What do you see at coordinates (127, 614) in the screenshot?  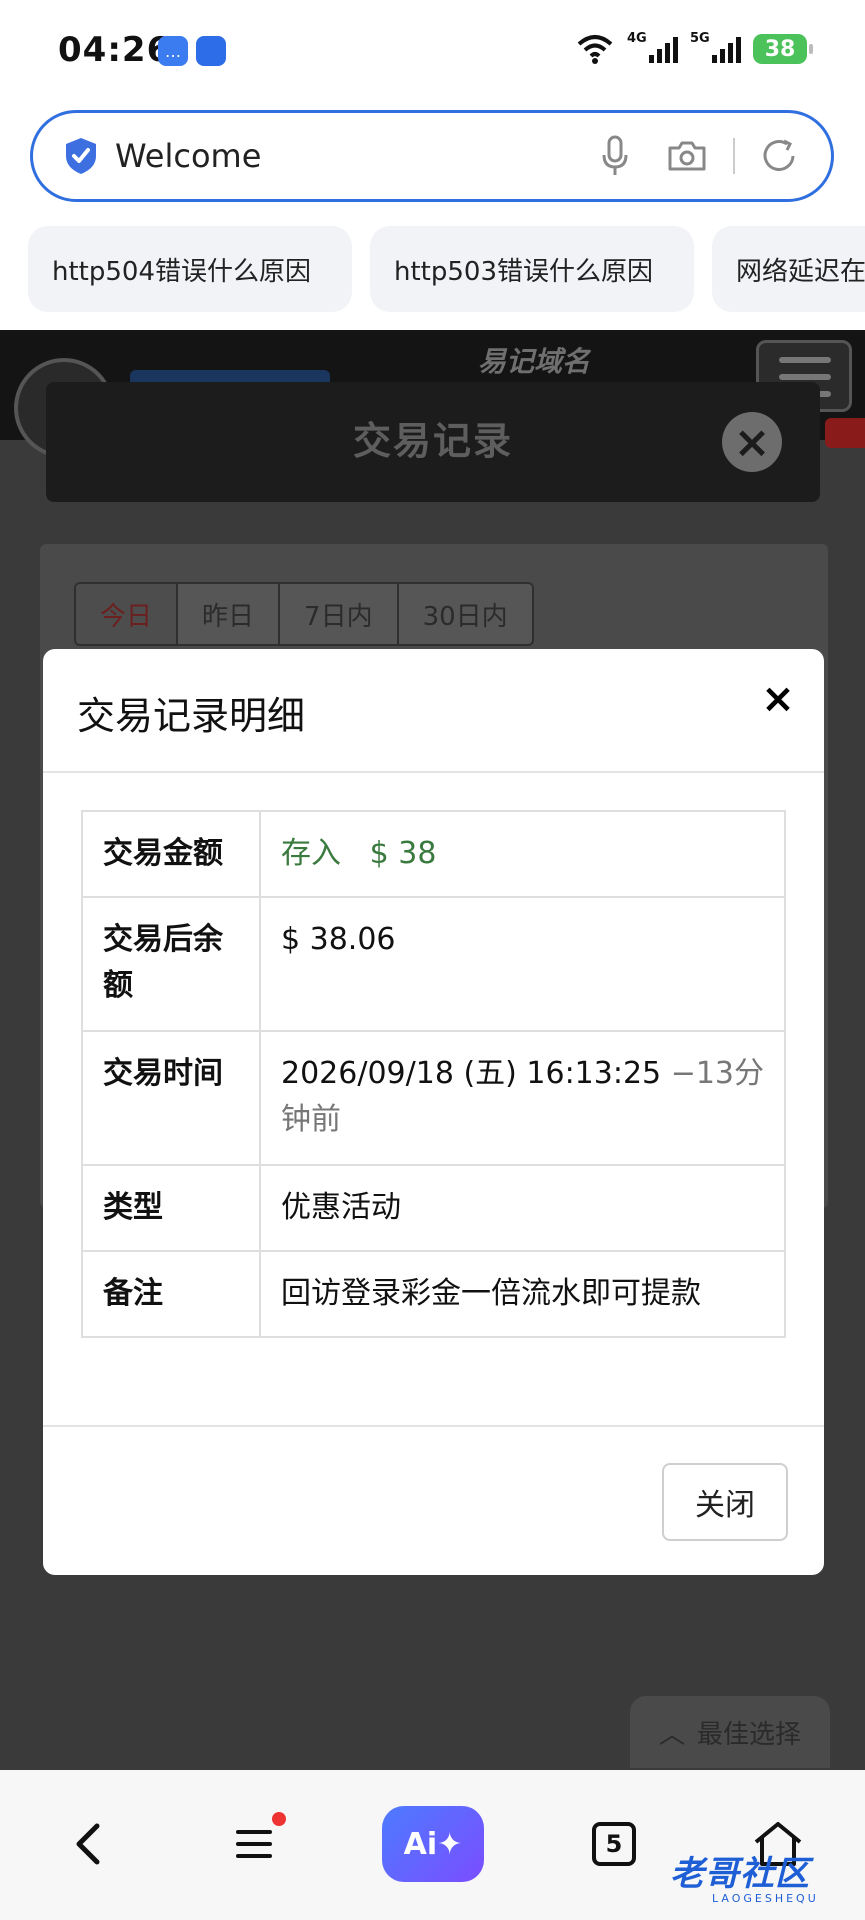 I see `tab-today: 今日` at bounding box center [127, 614].